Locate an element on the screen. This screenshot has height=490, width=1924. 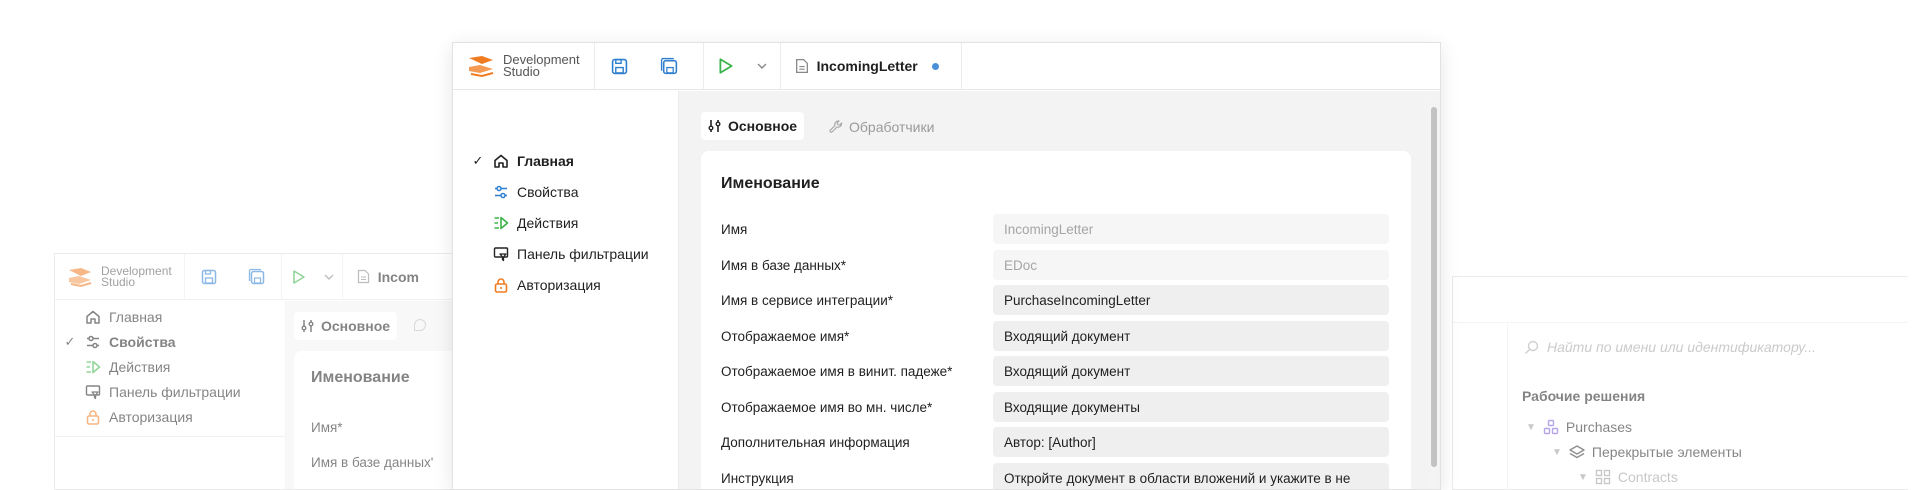
main-logo-line2: Studio is located at coordinates (521, 71).